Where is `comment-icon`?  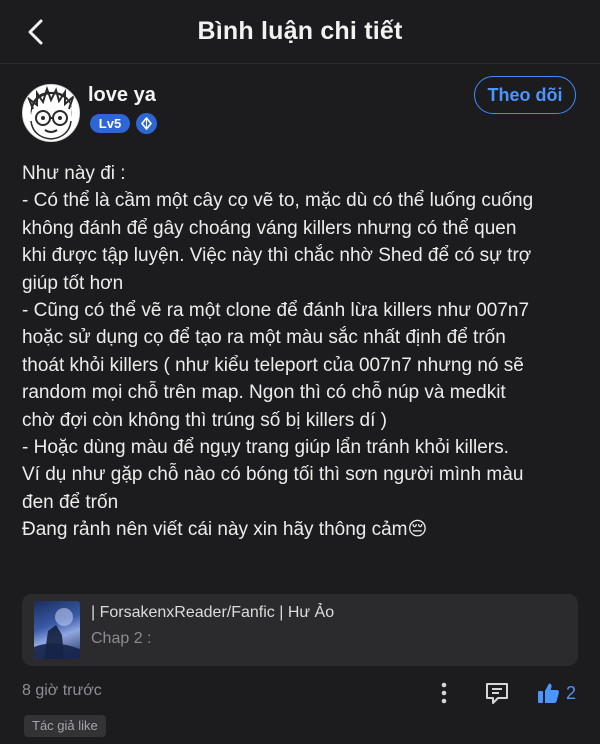 comment-icon is located at coordinates (497, 693).